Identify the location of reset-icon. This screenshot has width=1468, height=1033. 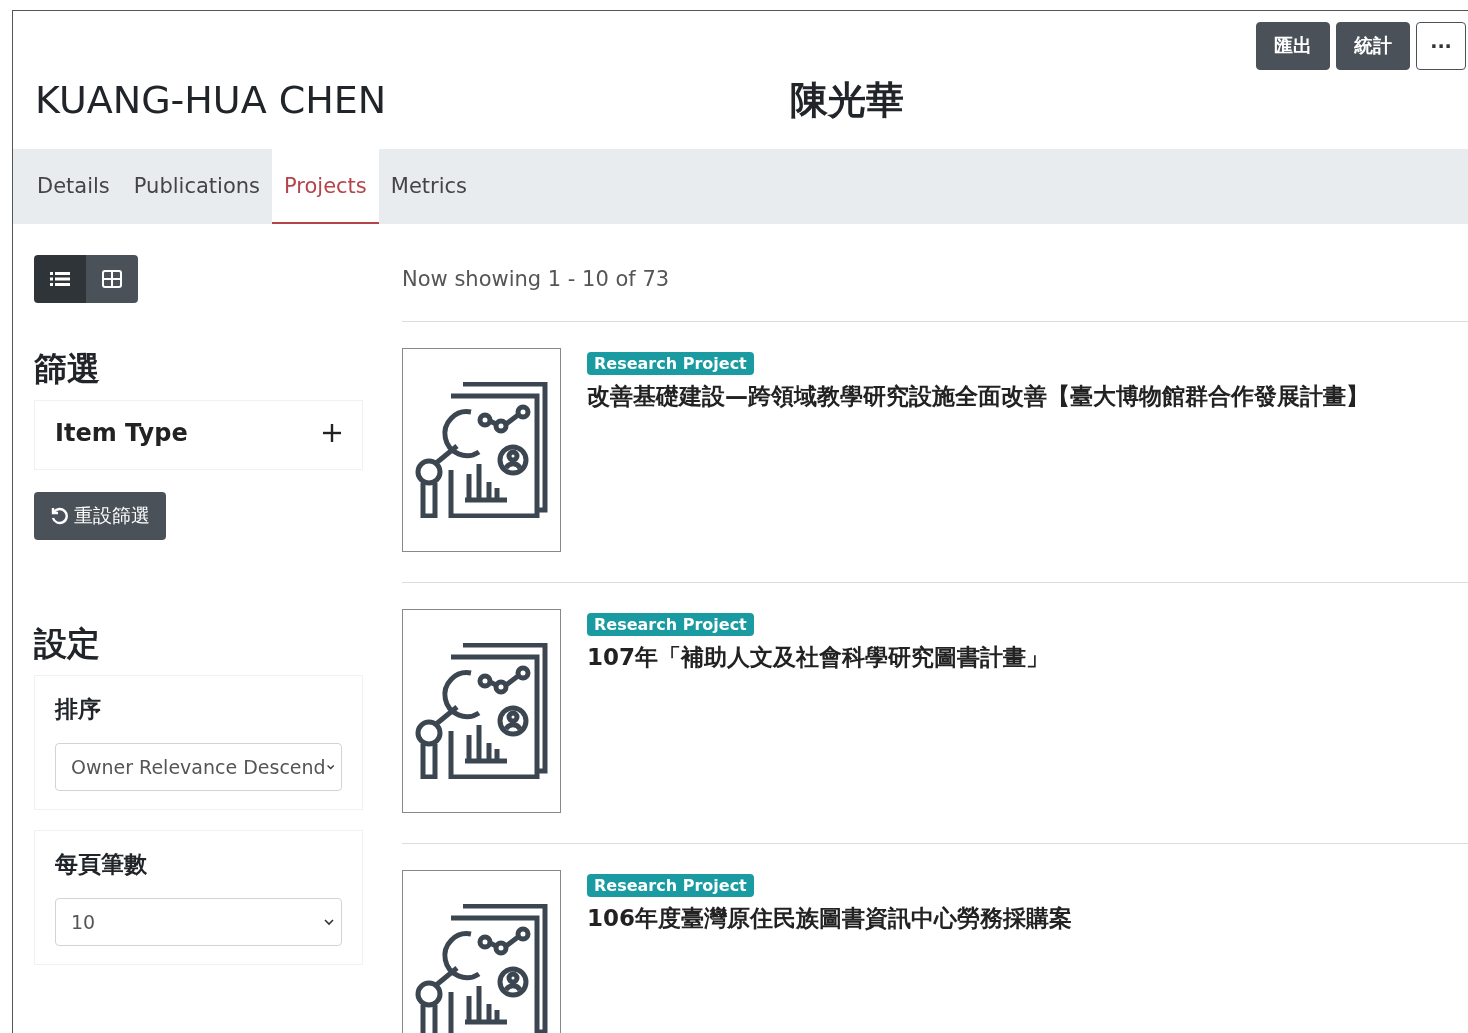
(59, 516).